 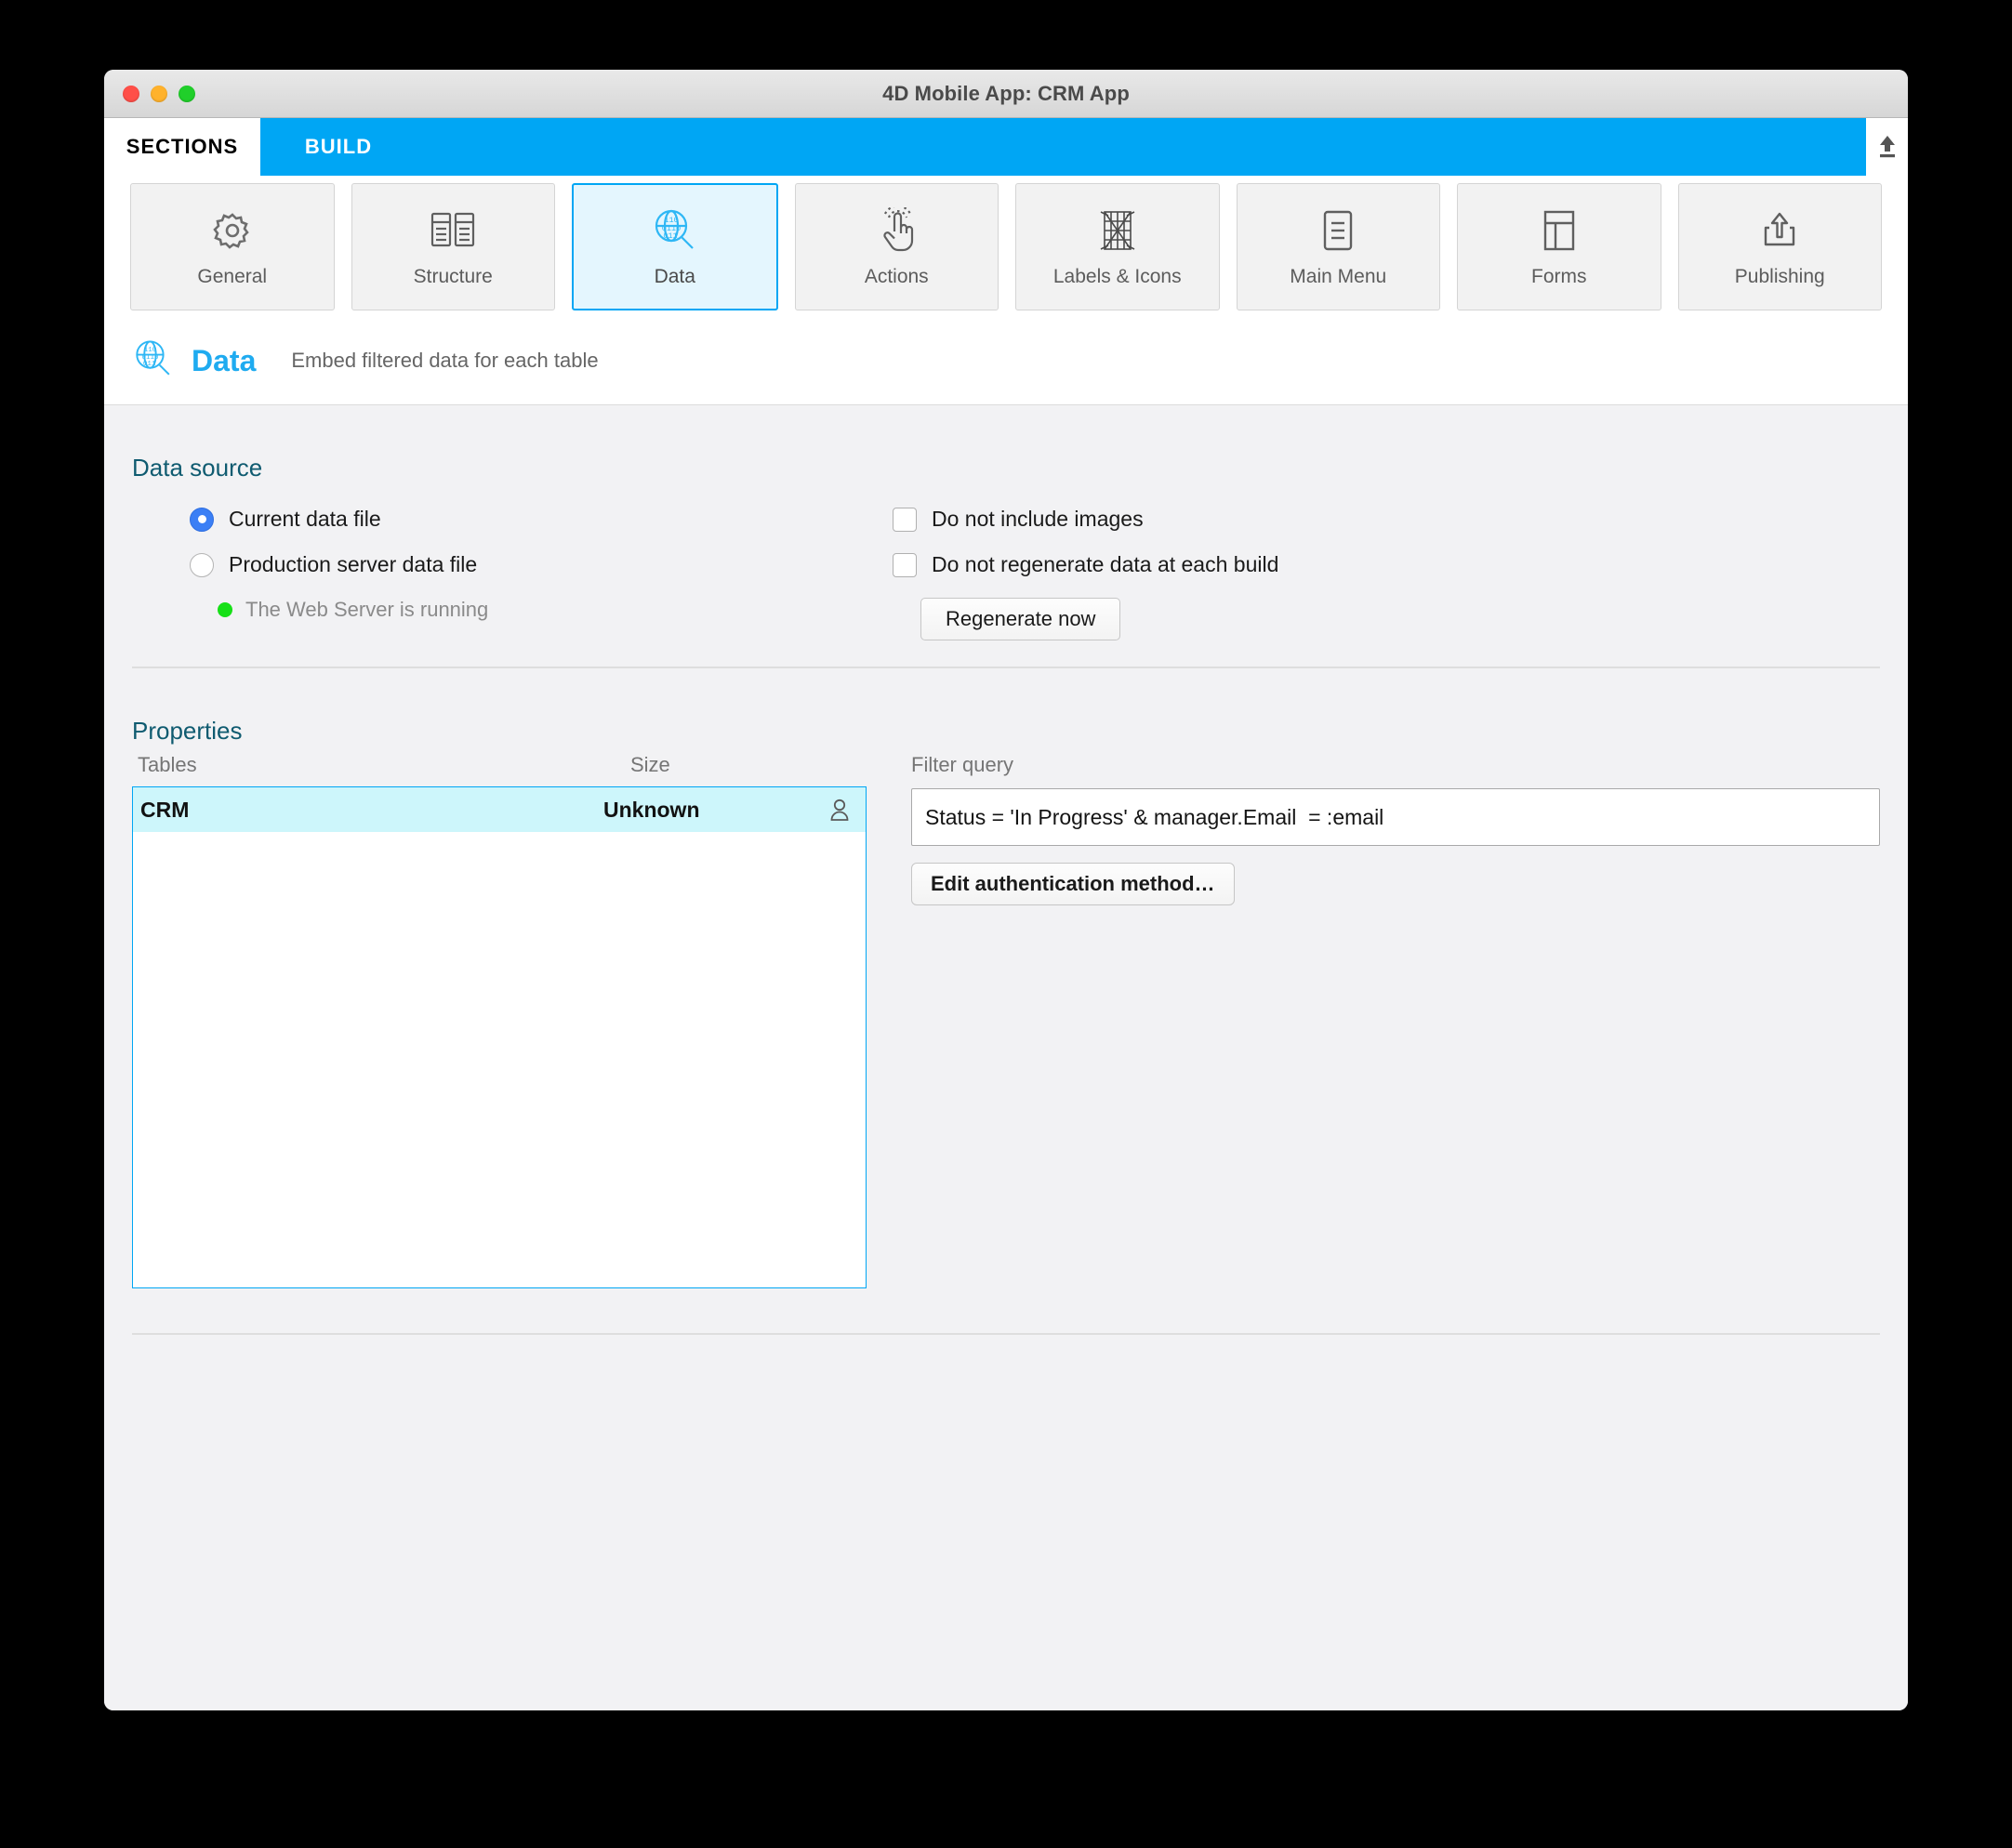 I want to click on top-tabbar: SECTIONS BUILD, so click(x=1006, y=147).